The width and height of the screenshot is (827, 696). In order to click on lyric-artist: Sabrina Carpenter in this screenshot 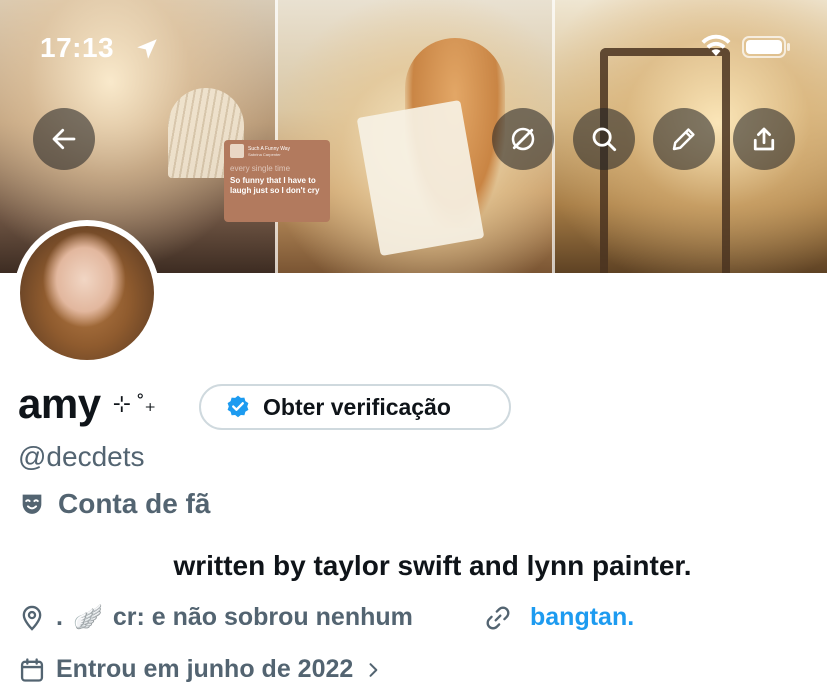, I will do `click(264, 154)`.